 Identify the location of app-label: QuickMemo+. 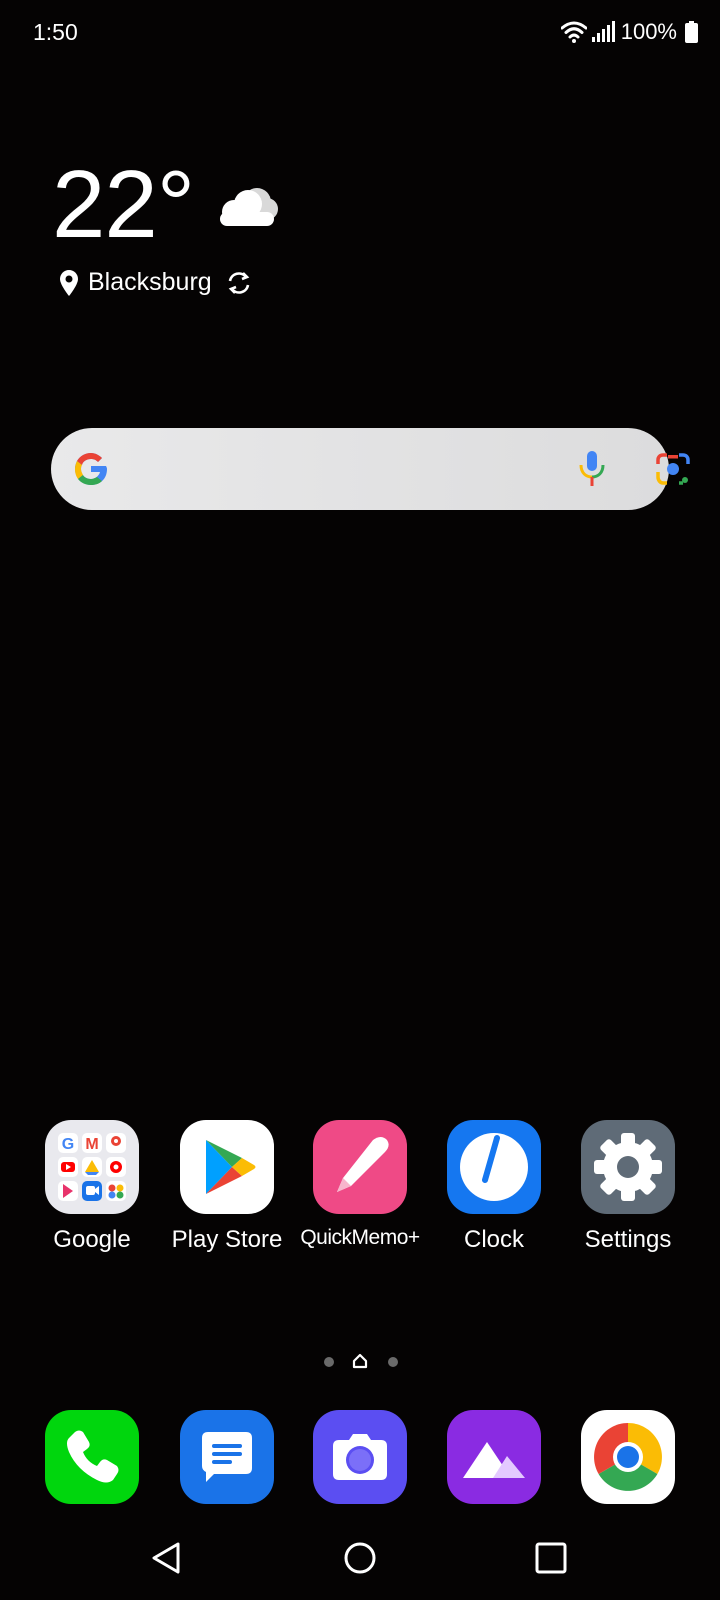
(360, 1237).